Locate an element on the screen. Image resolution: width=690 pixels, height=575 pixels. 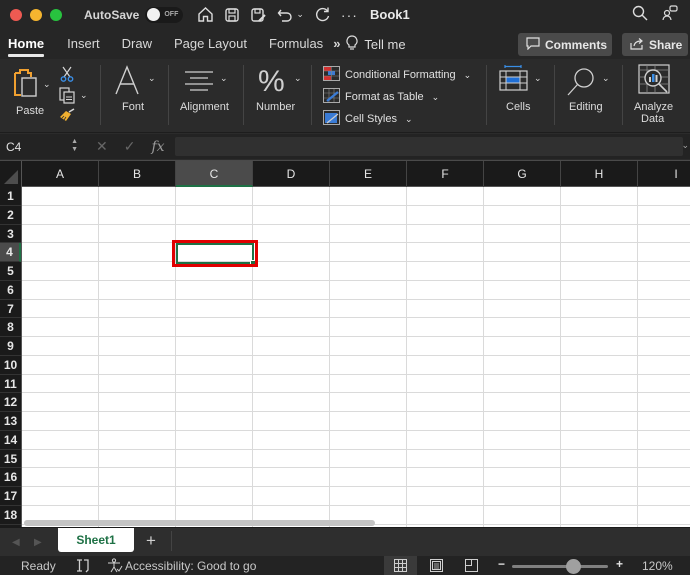
select-all-button is located at coordinates (11, 174).